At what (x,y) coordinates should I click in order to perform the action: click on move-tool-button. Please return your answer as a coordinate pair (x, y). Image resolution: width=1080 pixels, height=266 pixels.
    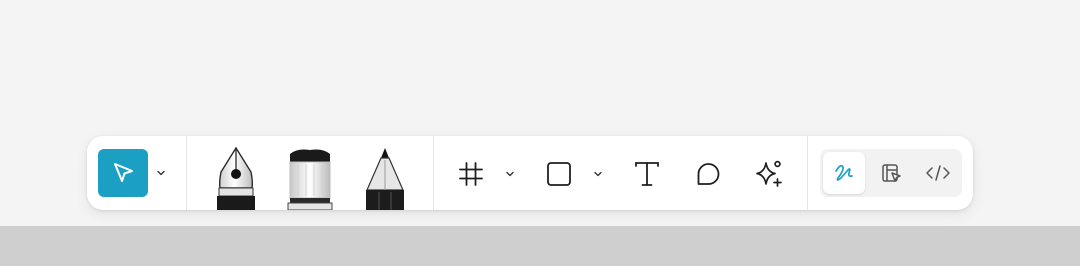
    Looking at the image, I should click on (123, 173).